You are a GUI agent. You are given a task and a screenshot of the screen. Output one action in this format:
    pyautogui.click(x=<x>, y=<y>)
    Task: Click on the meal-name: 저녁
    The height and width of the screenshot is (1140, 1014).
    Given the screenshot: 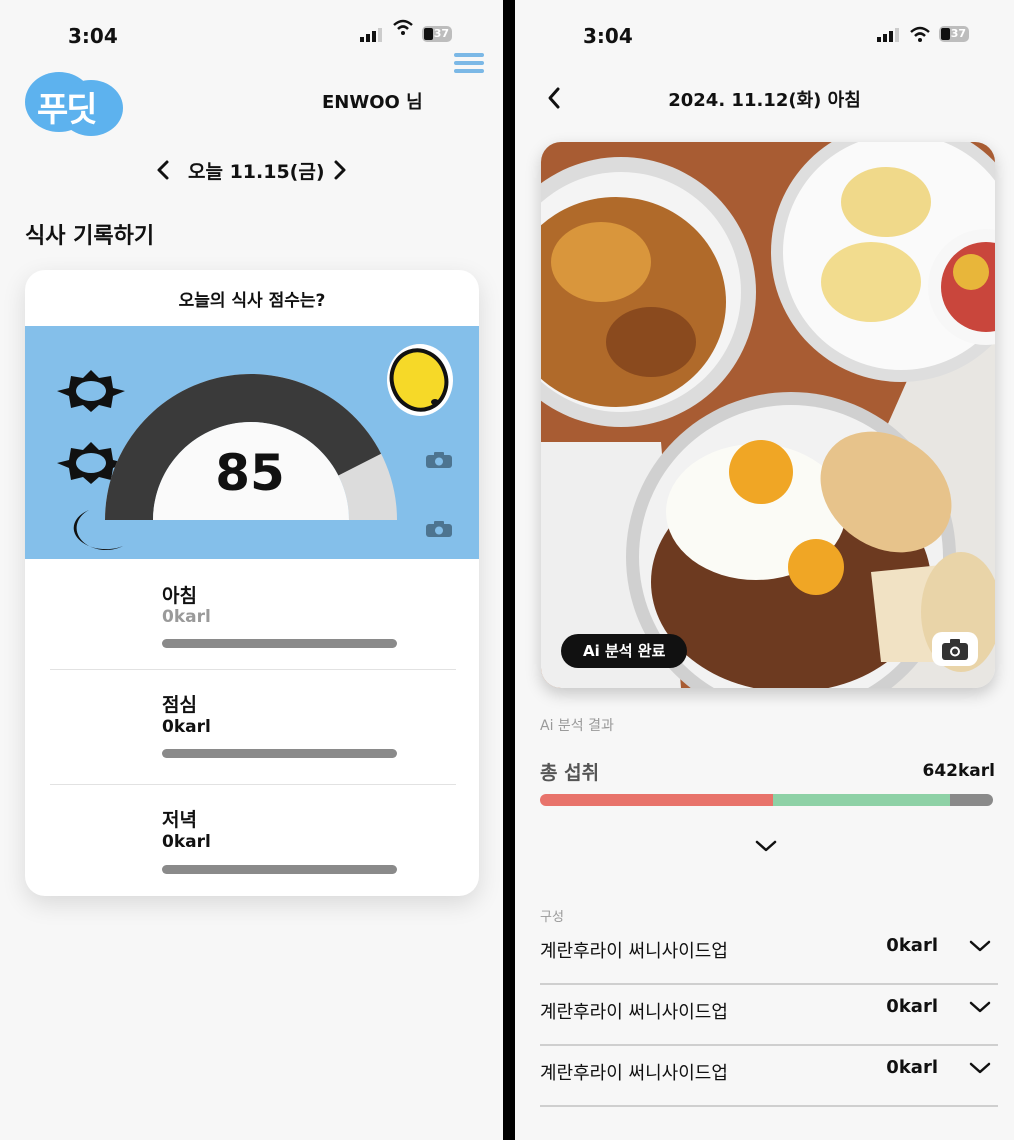 What is the action you would take?
    pyautogui.click(x=179, y=820)
    